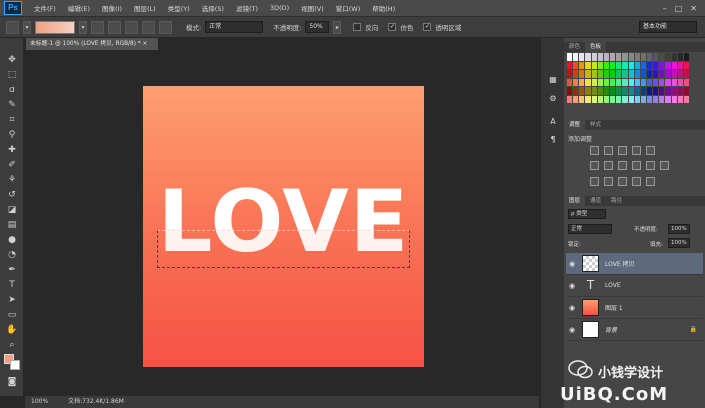 The width and height of the screenshot is (705, 408). Describe the element at coordinates (12, 180) in the screenshot. I see `clone-stamp-tool-icon: ⚘` at that location.